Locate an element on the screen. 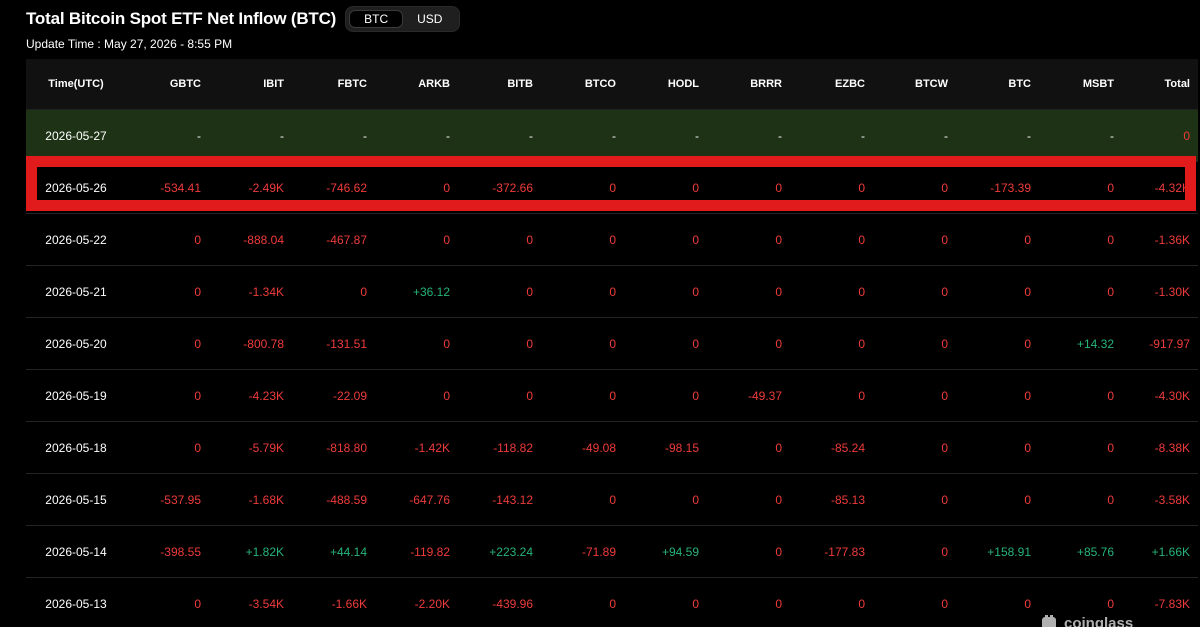 This screenshot has height=627, width=1200. coinglass-watermark: coinglass is located at coordinates (1086, 620).